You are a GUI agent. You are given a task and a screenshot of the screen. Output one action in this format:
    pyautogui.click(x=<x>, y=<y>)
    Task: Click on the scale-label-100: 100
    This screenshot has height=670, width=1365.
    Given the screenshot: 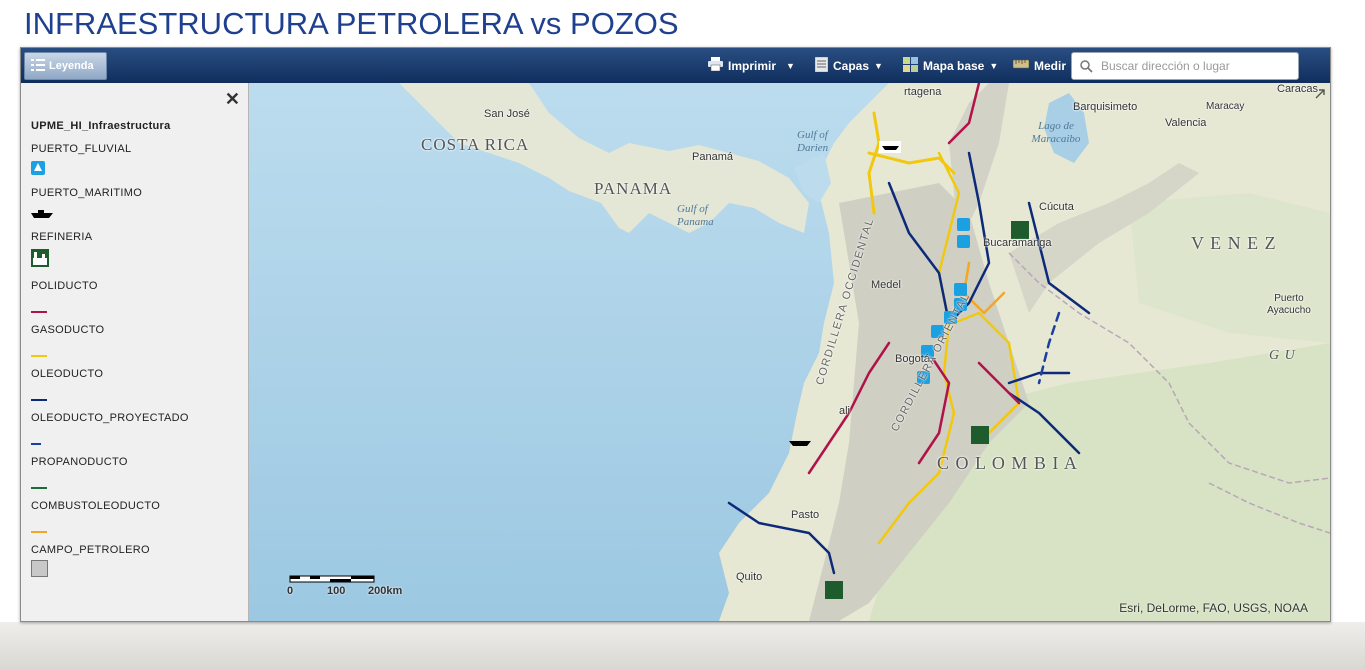 What is the action you would take?
    pyautogui.click(x=336, y=591)
    